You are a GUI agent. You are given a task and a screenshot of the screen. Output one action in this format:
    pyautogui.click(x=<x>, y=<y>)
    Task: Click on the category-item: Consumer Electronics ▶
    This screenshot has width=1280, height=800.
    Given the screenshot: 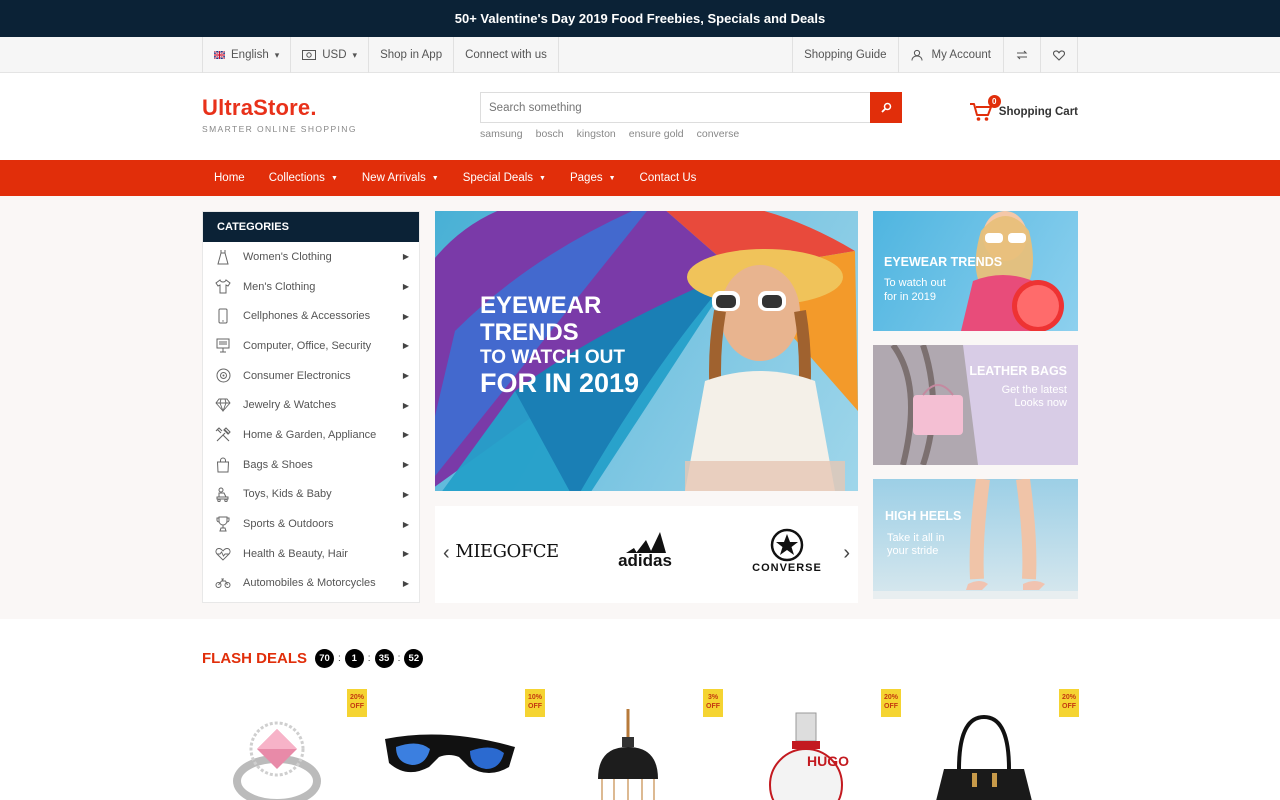 What is the action you would take?
    pyautogui.click(x=311, y=376)
    